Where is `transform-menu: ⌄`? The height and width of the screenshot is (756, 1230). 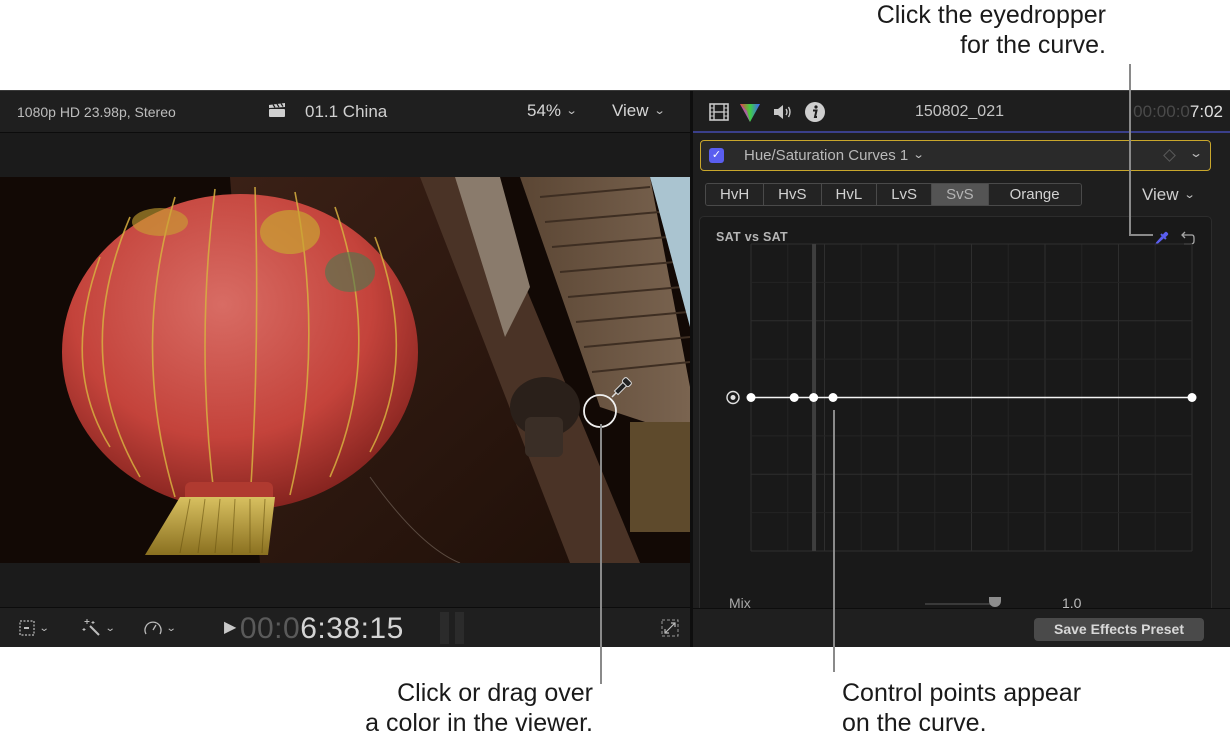 transform-menu: ⌄ is located at coordinates (34, 628).